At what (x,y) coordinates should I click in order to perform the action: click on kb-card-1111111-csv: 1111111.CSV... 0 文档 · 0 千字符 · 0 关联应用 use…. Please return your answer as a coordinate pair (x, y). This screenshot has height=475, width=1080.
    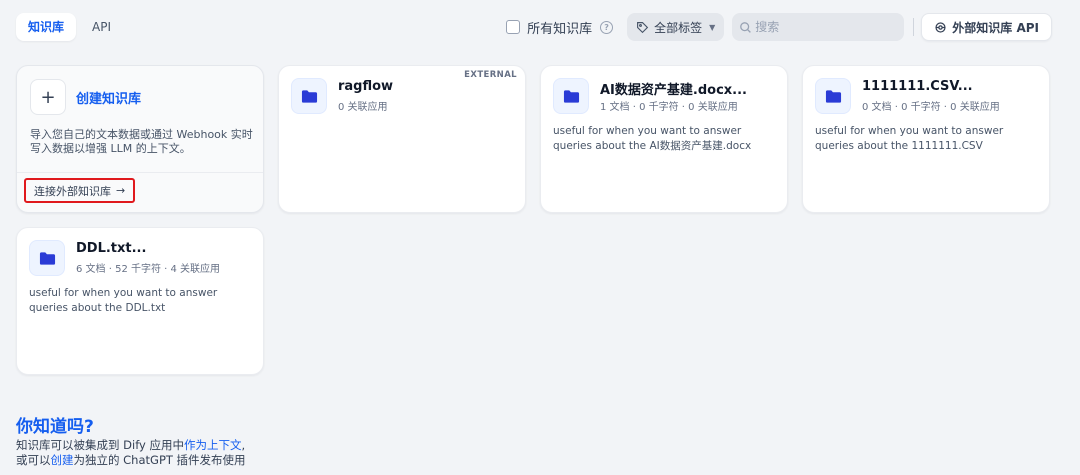
    Looking at the image, I should click on (926, 139).